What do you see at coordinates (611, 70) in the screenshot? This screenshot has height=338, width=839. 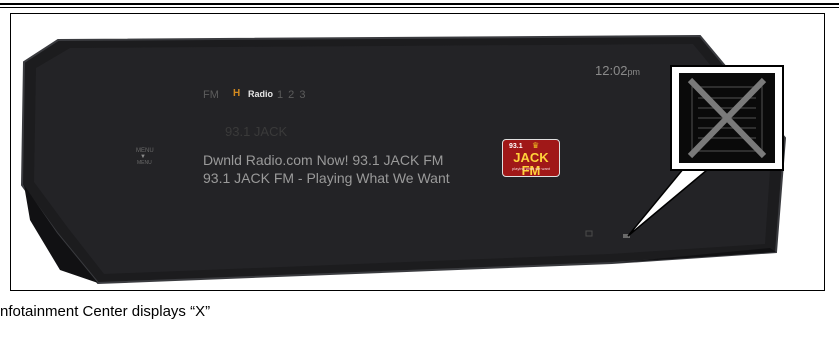 I see `clock-time: 12:02` at bounding box center [611, 70].